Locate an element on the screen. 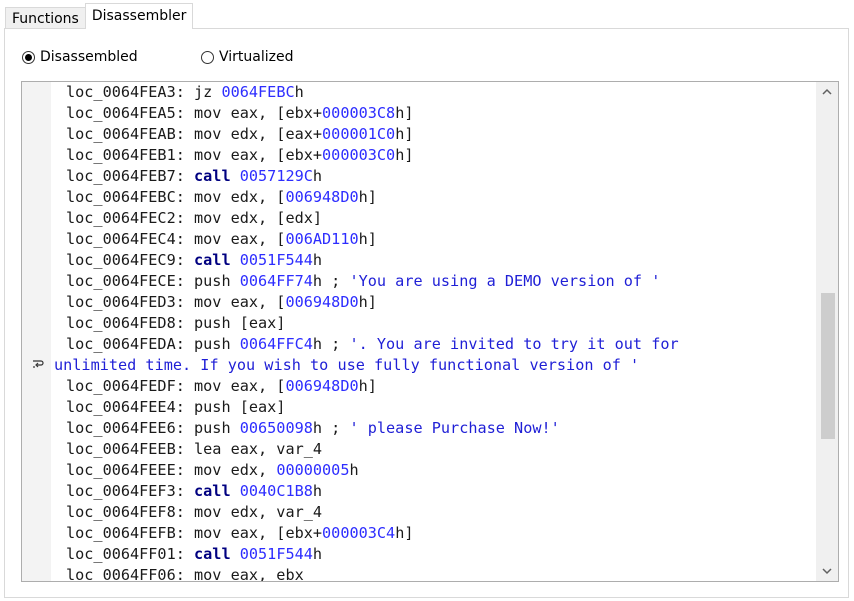 Image resolution: width=854 pixels, height=601 pixels. code-line: loc_0064FEAB: mov edx, [eax+000001C0h] is located at coordinates (439, 134).